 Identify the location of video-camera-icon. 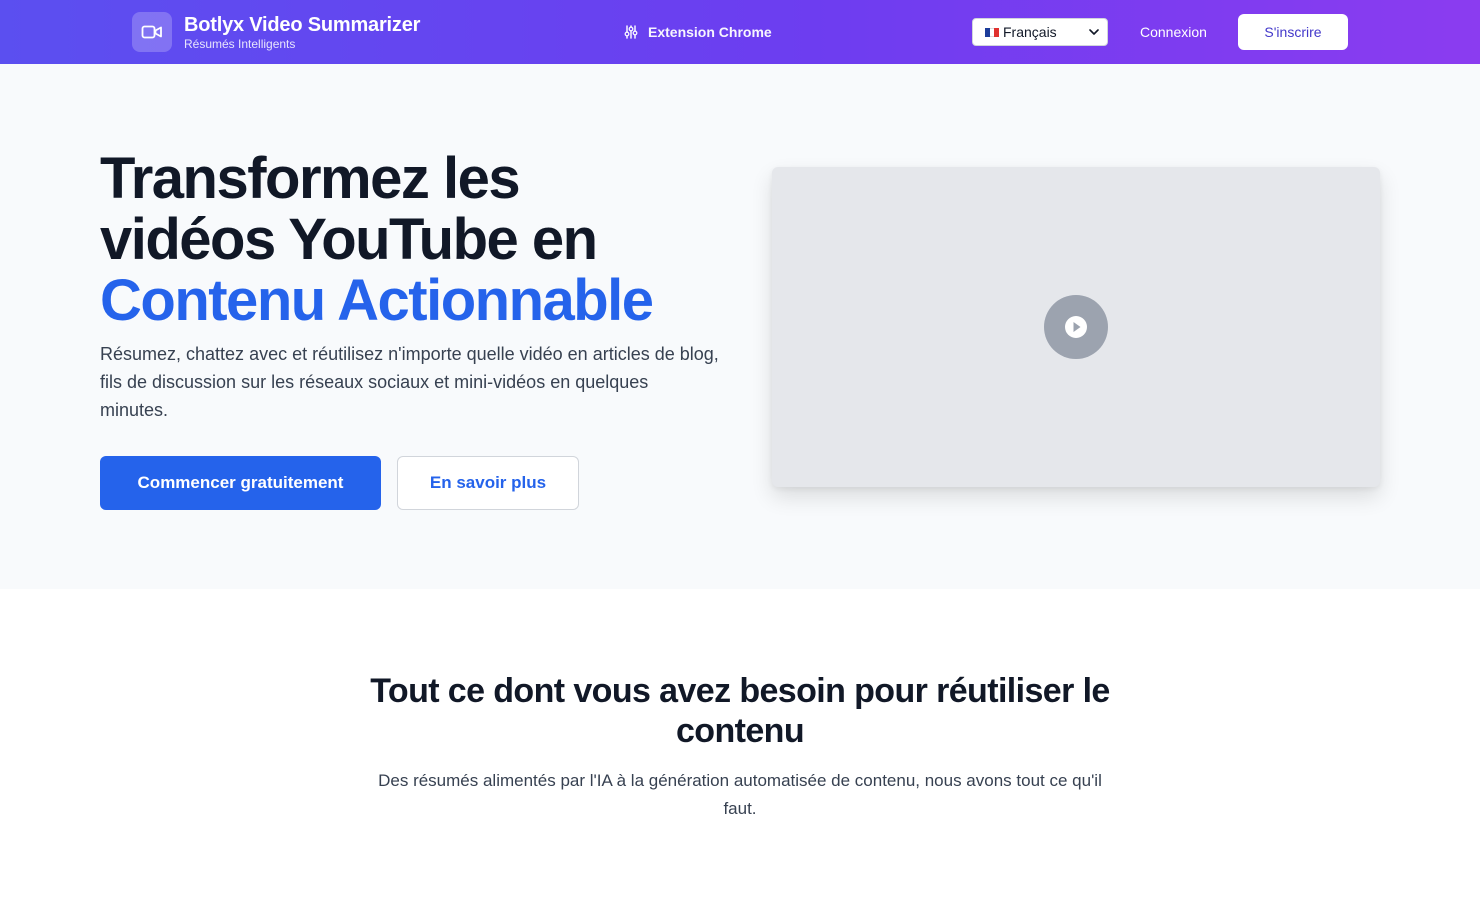
(152, 32).